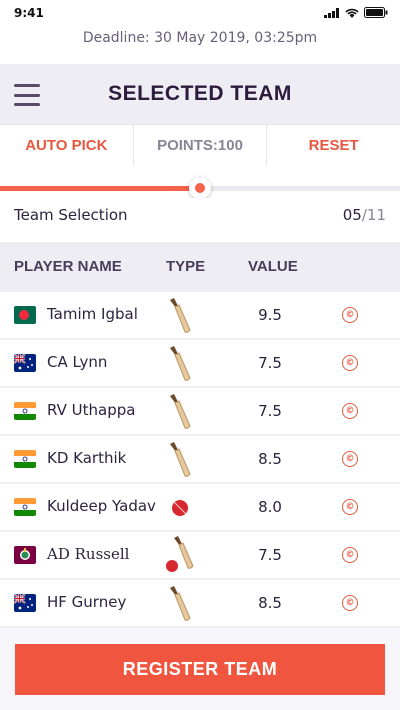 Image resolution: width=400 pixels, height=710 pixels. What do you see at coordinates (373, 215) in the screenshot?
I see `total-count: /11` at bounding box center [373, 215].